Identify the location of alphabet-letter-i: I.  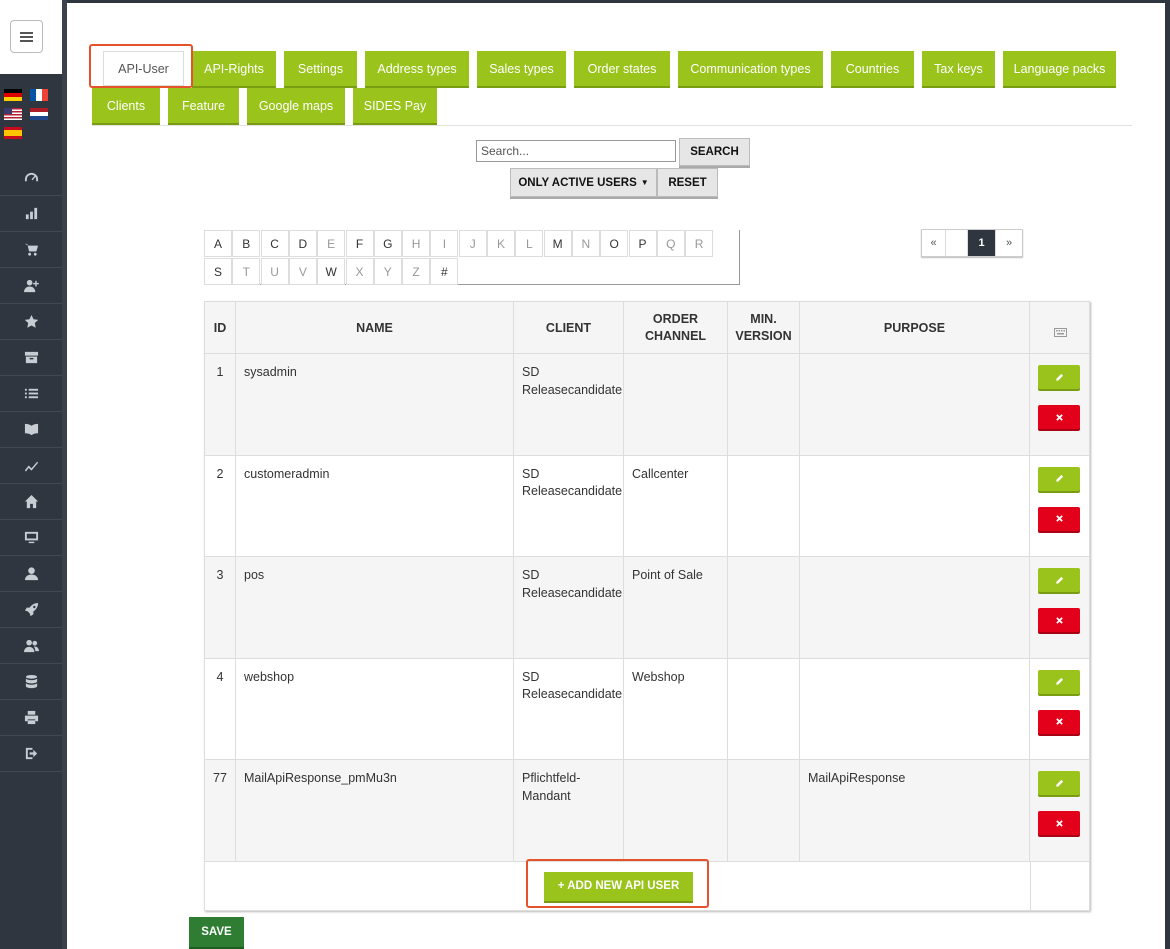
(444, 243).